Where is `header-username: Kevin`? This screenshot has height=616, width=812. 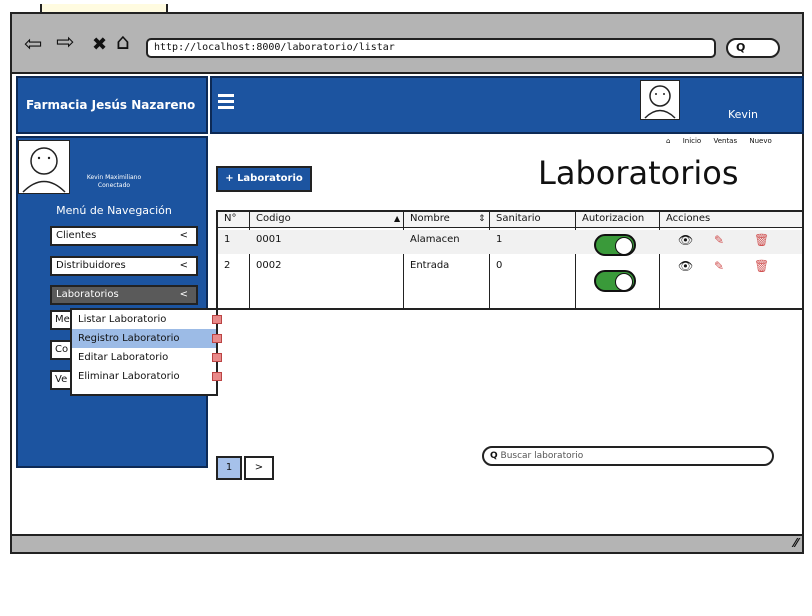
header-username: Kevin is located at coordinates (743, 114).